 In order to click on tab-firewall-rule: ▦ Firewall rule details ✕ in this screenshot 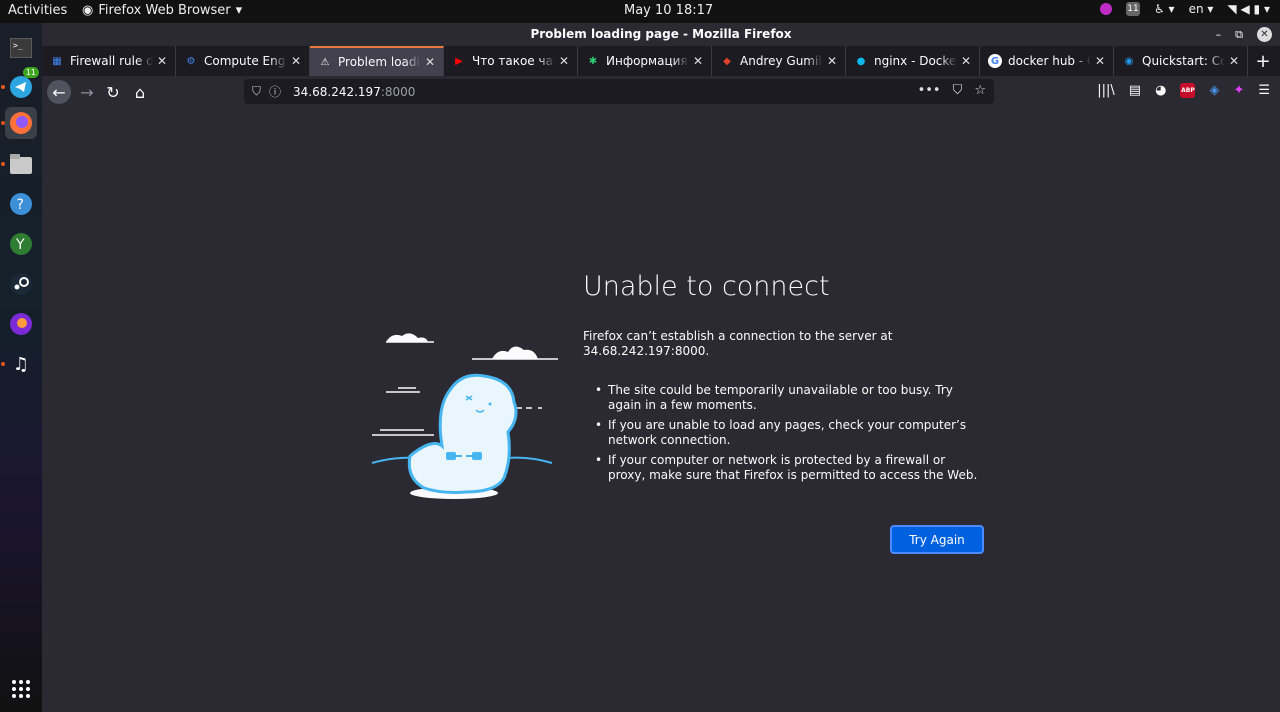, I will do `click(109, 61)`.